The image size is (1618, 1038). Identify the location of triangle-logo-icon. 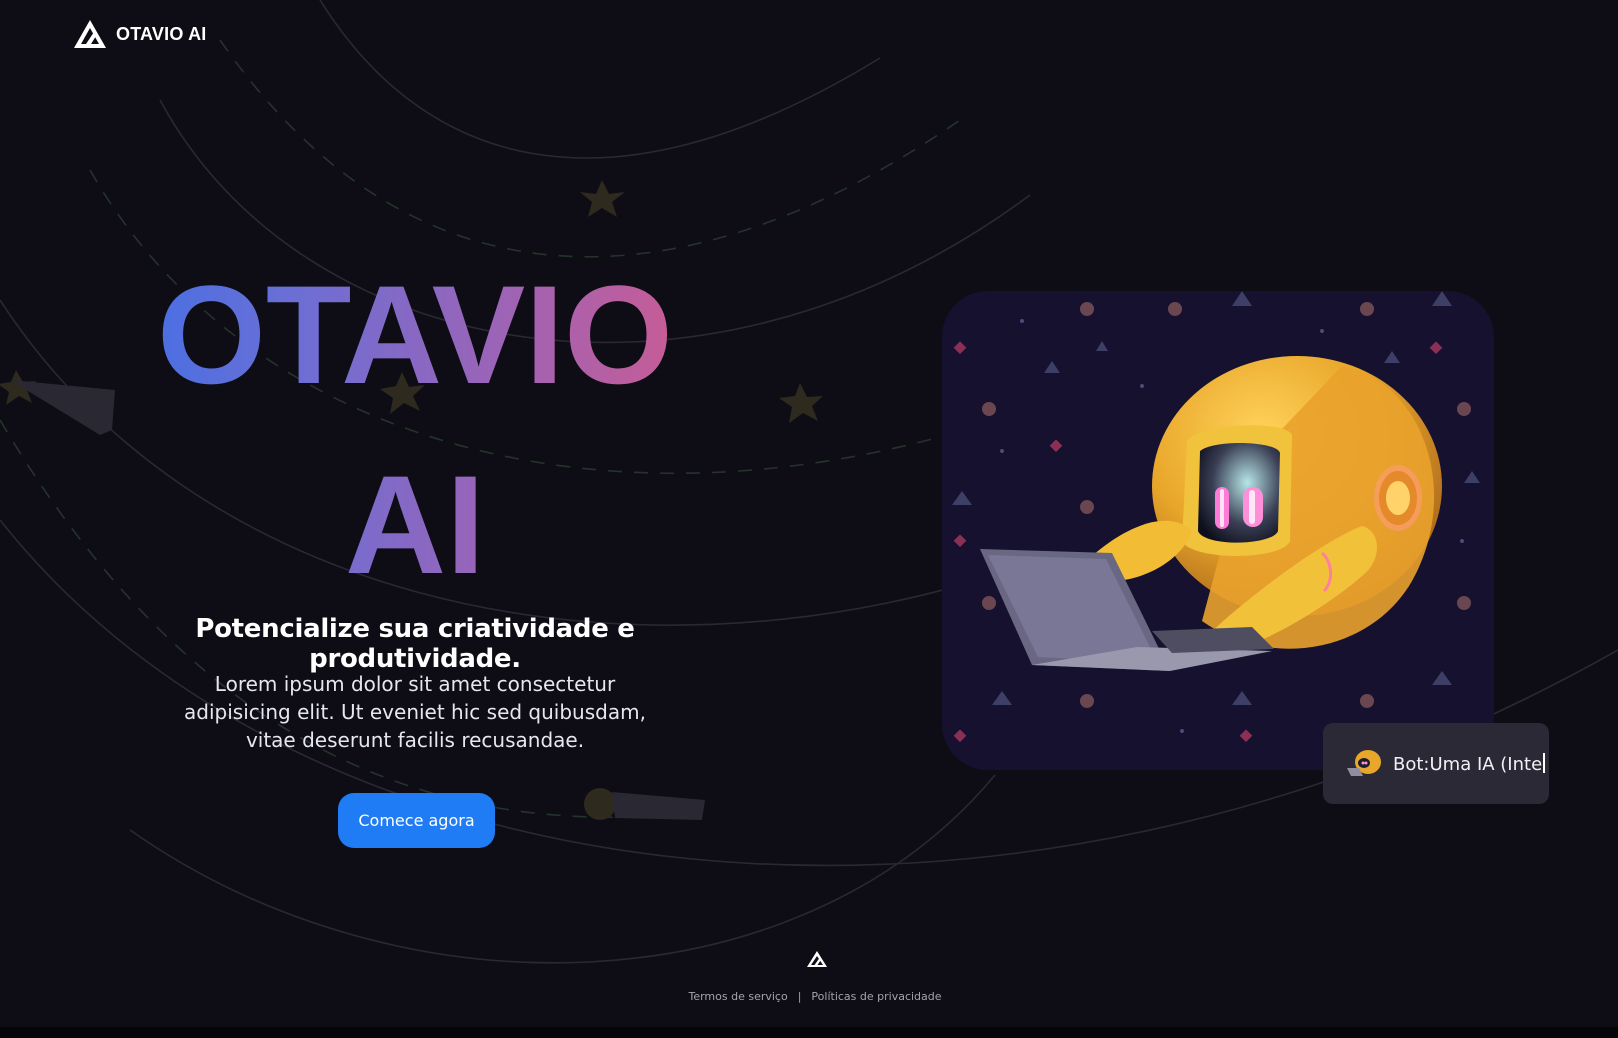
(90, 34).